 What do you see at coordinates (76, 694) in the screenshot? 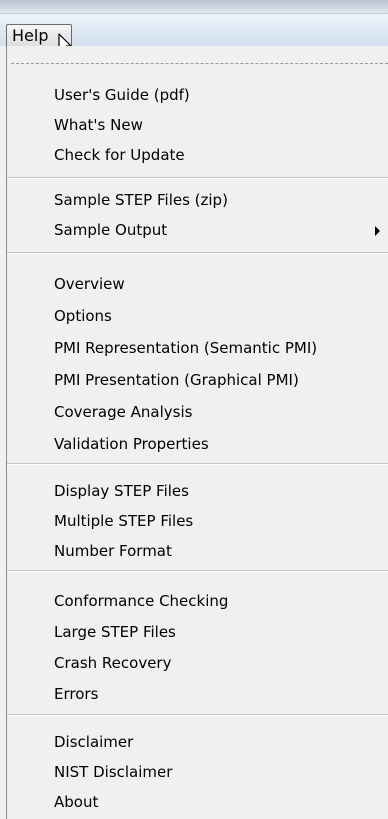
I see `menu-item-errors: Errors` at bounding box center [76, 694].